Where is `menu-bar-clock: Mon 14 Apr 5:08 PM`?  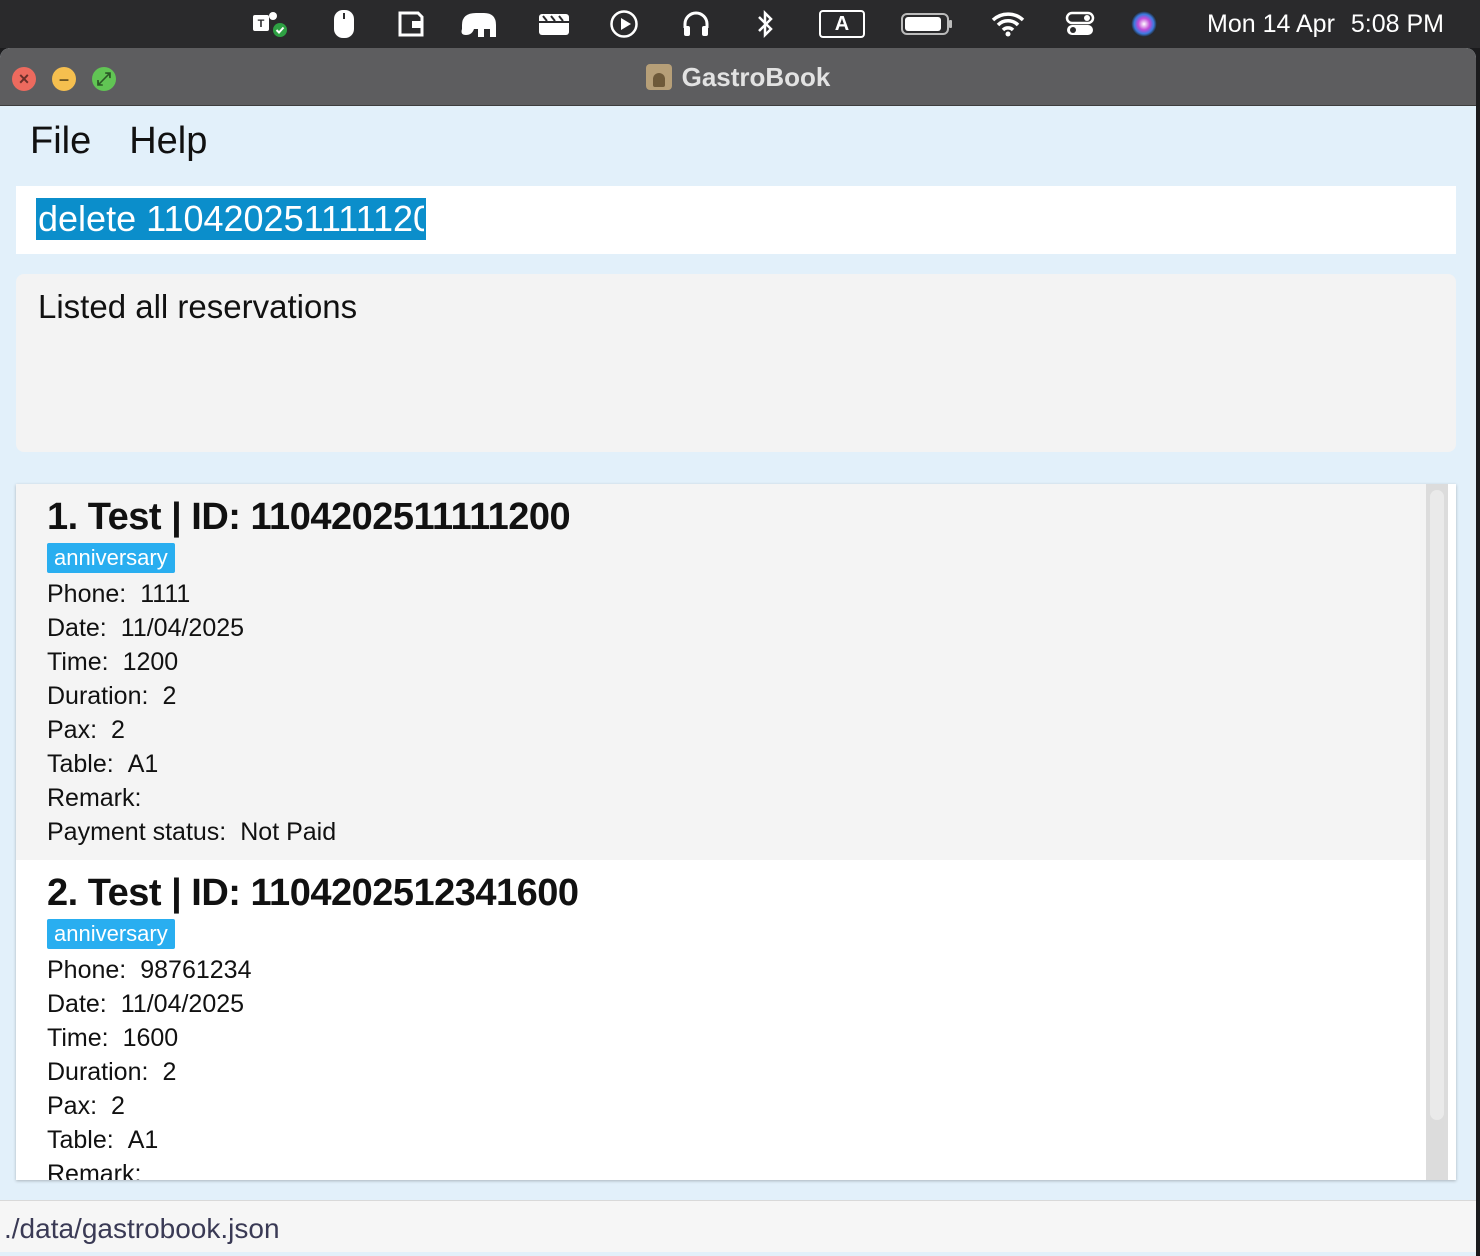
menu-bar-clock: Mon 14 Apr 5:08 PM is located at coordinates (1325, 24).